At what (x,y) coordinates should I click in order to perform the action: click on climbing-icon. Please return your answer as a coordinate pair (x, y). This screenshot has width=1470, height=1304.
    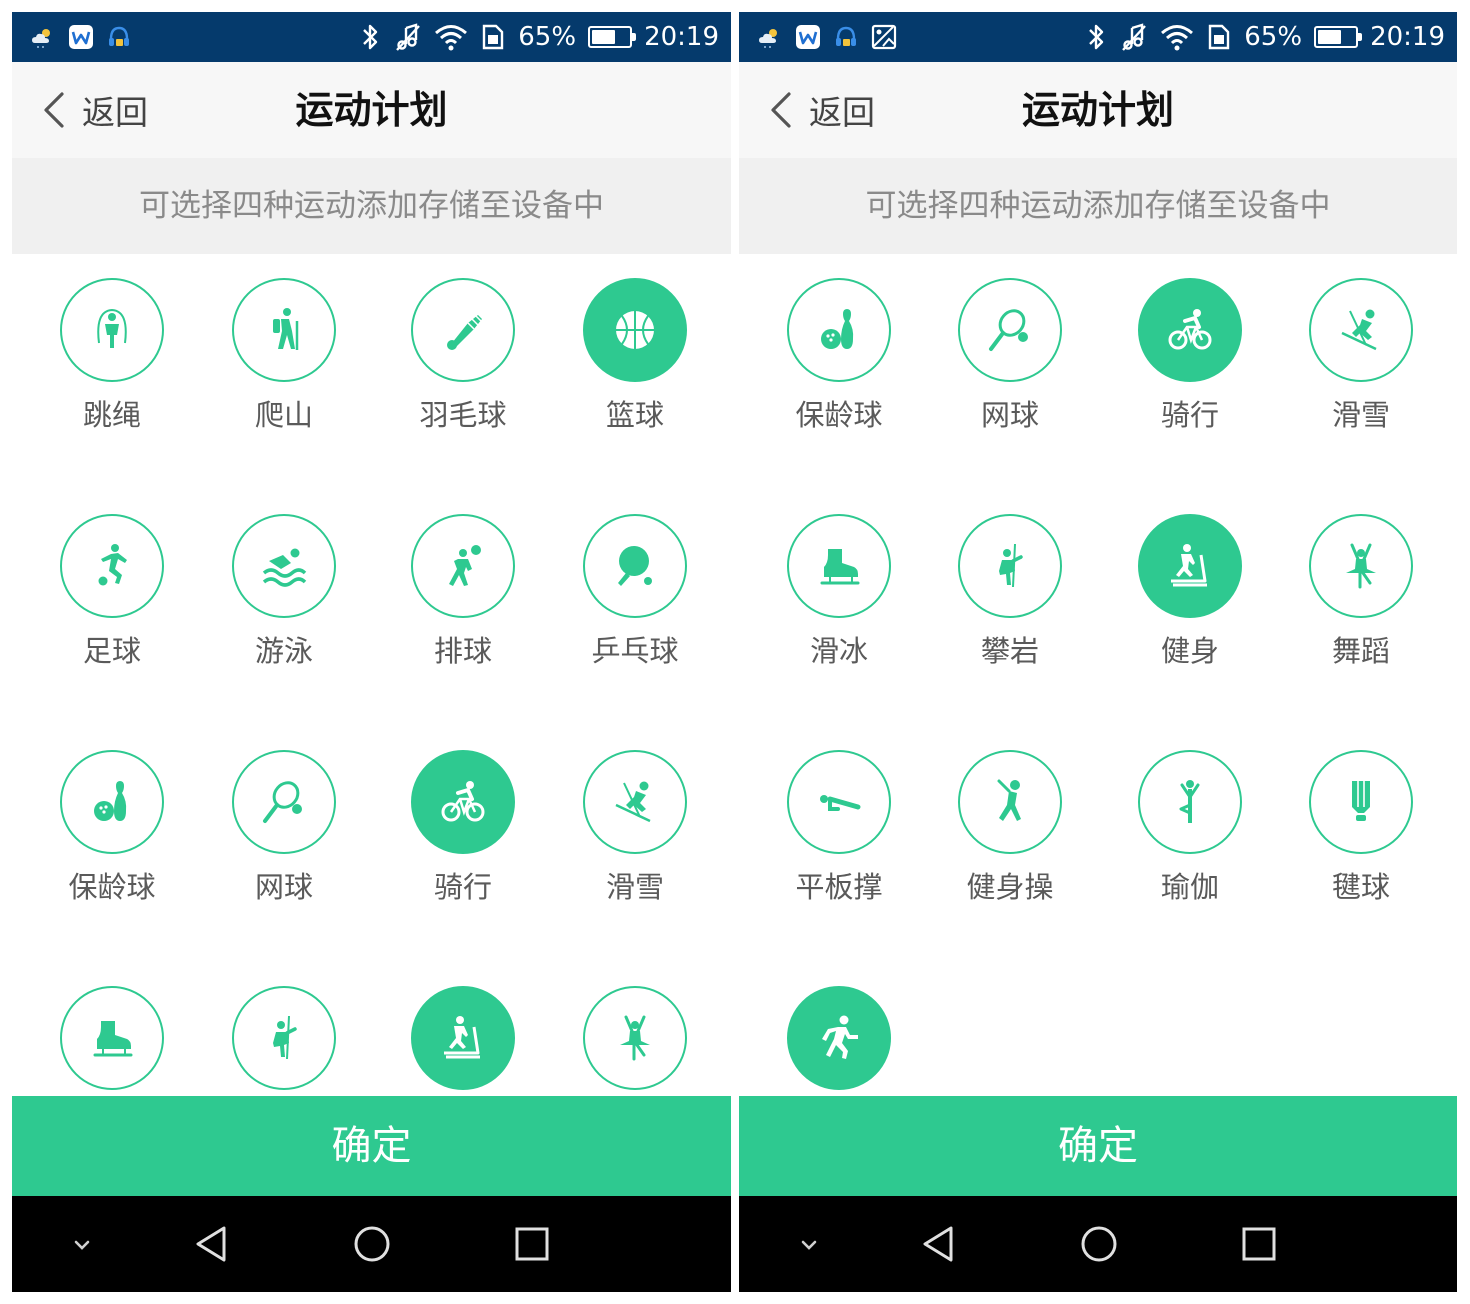
    Looking at the image, I should click on (1011, 565).